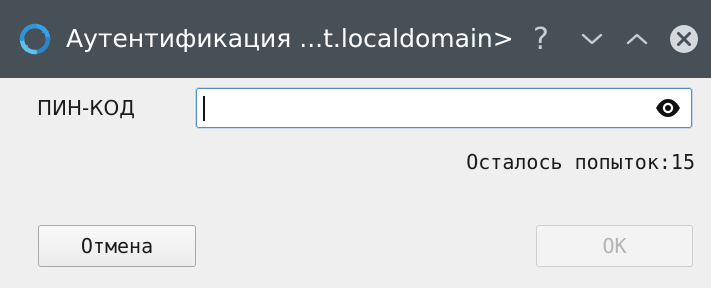 The image size is (711, 288). What do you see at coordinates (668, 108) in the screenshot?
I see `eye-icon` at bounding box center [668, 108].